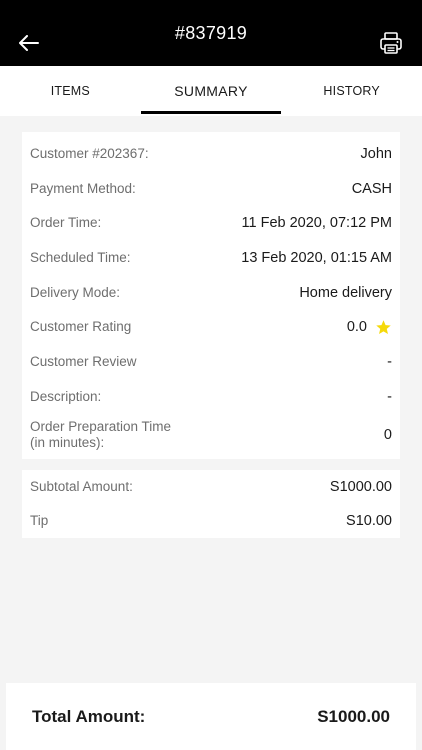 The image size is (422, 750). Describe the element at coordinates (353, 716) in the screenshot. I see `total-value: S1000.00` at that location.